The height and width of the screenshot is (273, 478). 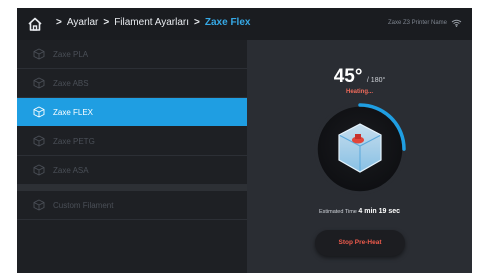 I want to click on filament-item-pla: Zaxe PLA, so click(x=132, y=54).